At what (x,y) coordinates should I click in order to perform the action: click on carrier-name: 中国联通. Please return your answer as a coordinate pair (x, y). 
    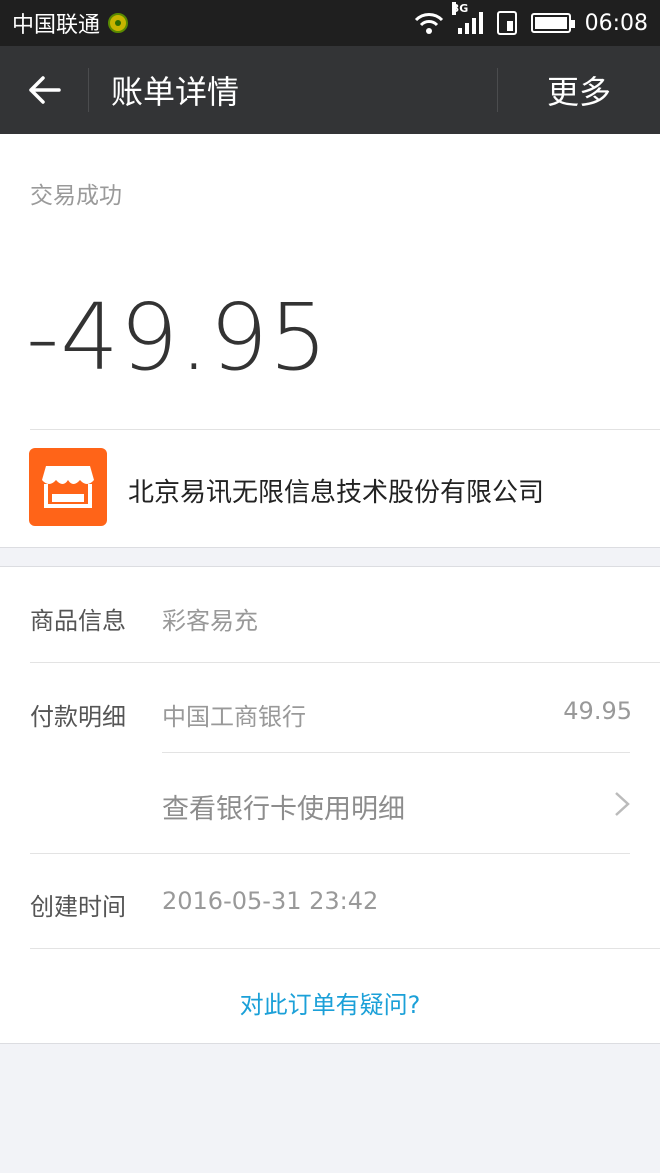
    Looking at the image, I should click on (56, 25).